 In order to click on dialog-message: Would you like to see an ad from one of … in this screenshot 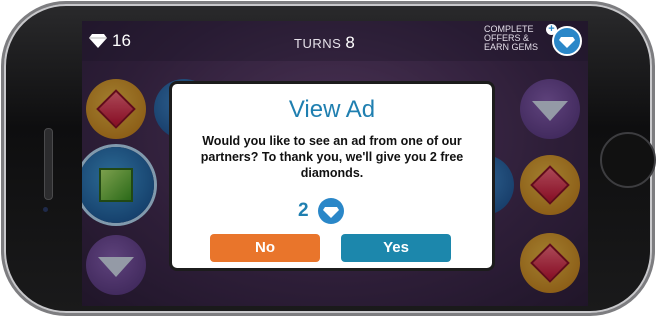, I will do `click(332, 157)`.